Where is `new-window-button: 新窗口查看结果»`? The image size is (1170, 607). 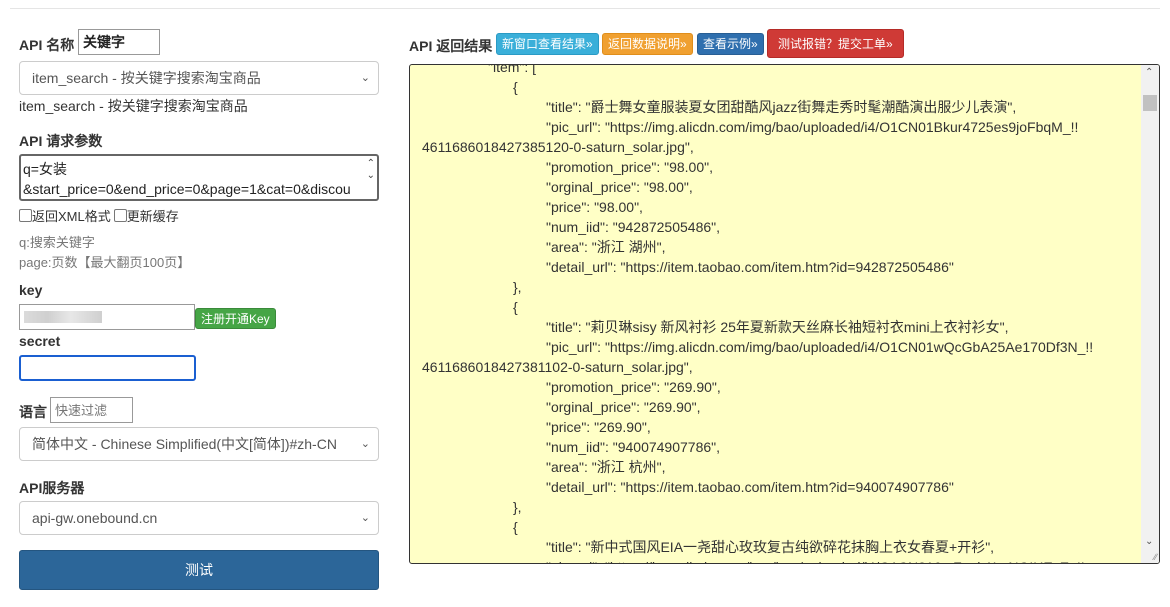
new-window-button: 新窗口查看结果» is located at coordinates (547, 44).